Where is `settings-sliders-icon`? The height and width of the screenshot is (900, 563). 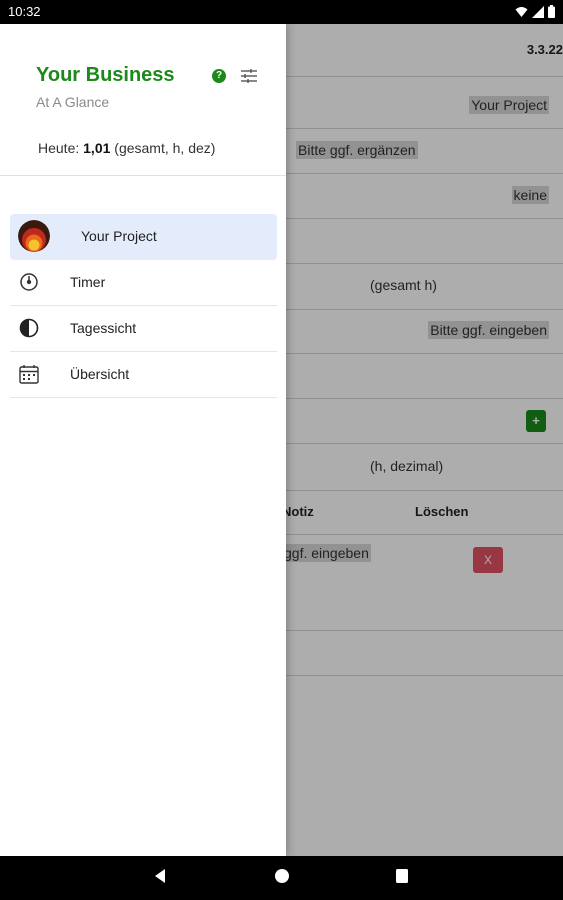 settings-sliders-icon is located at coordinates (249, 76).